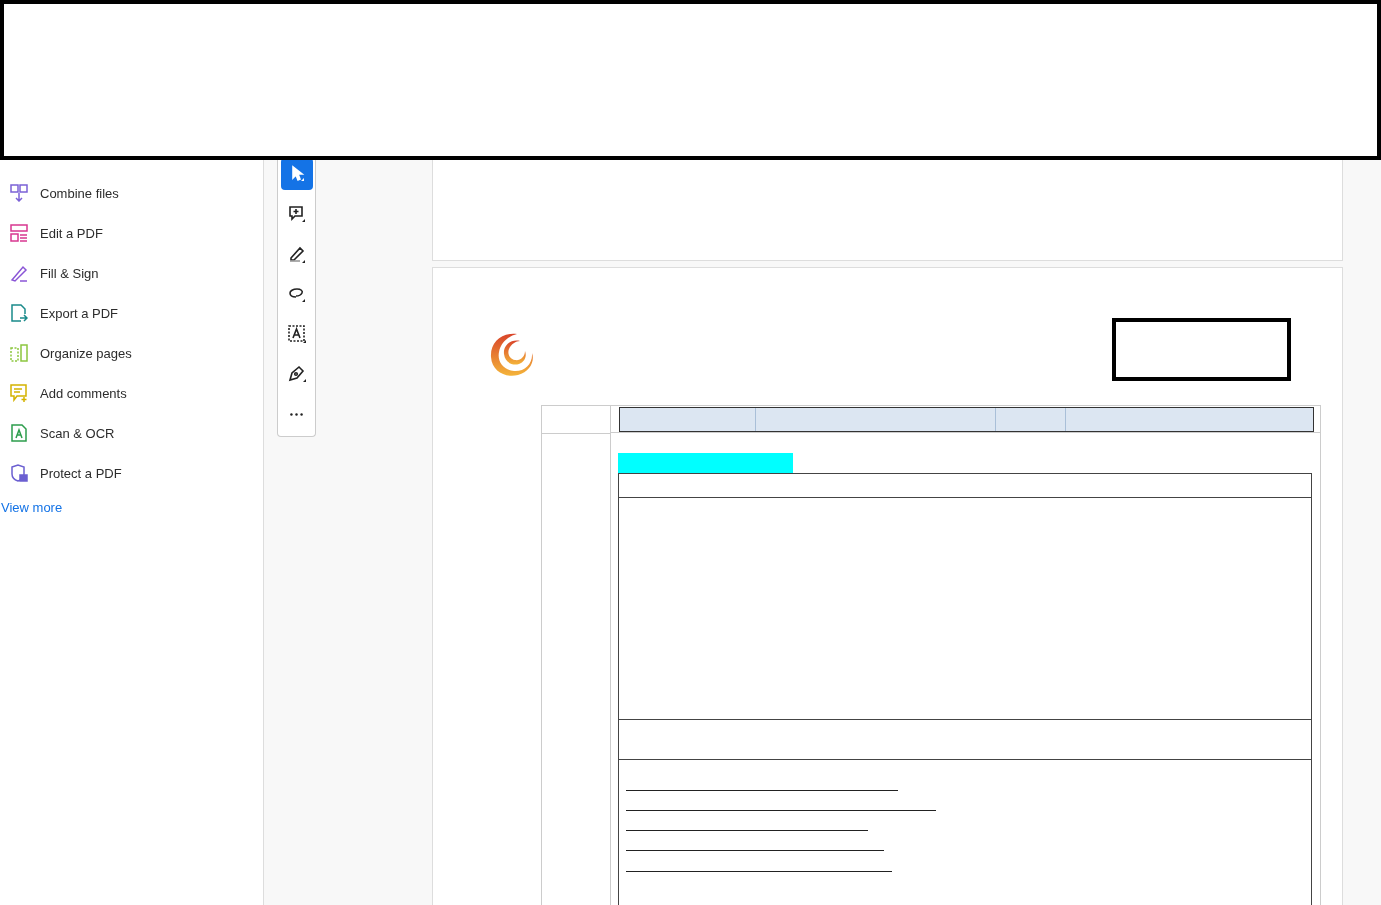 This screenshot has width=1381, height=905. What do you see at coordinates (19, 313) in the screenshot?
I see `export-tool-icon` at bounding box center [19, 313].